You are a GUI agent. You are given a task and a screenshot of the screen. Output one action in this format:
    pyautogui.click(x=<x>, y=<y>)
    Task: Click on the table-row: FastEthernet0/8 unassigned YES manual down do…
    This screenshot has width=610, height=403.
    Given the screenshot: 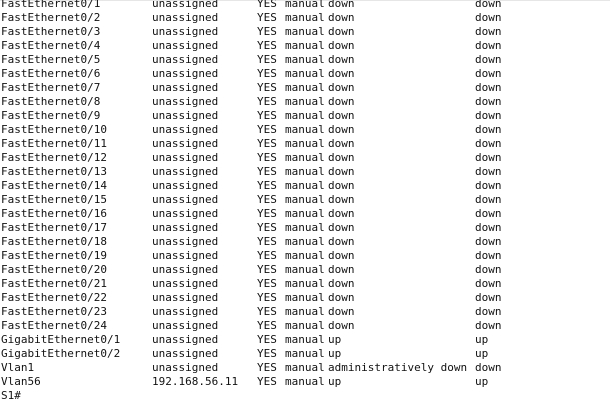 What is the action you would take?
    pyautogui.click(x=305, y=102)
    